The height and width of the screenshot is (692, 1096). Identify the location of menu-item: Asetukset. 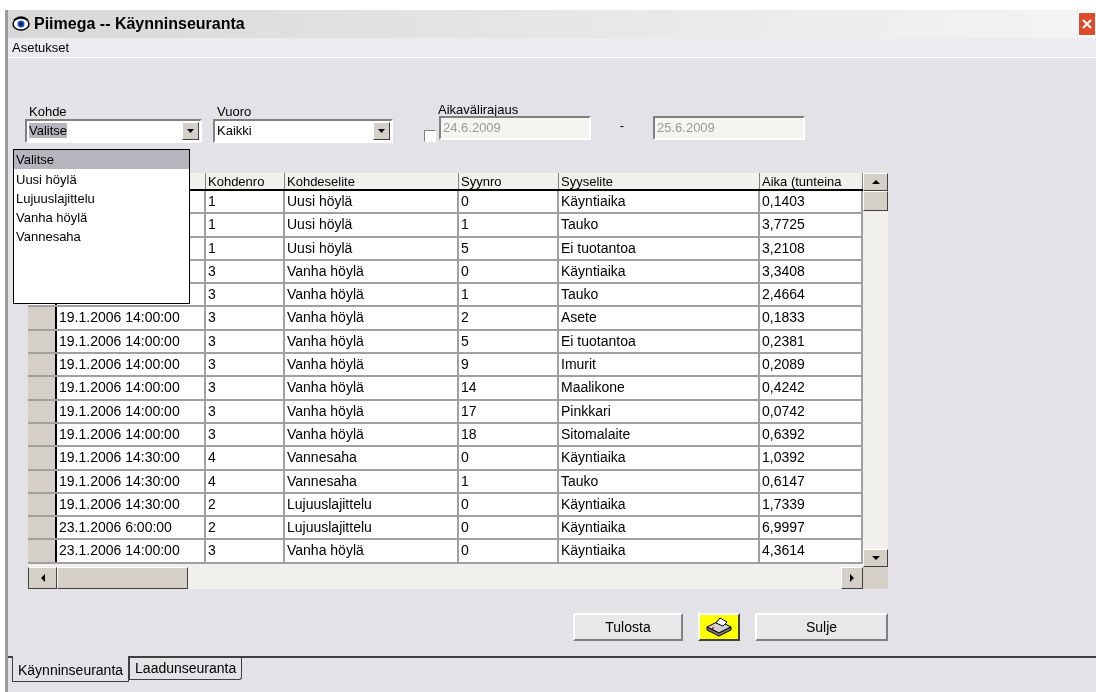
(41, 47).